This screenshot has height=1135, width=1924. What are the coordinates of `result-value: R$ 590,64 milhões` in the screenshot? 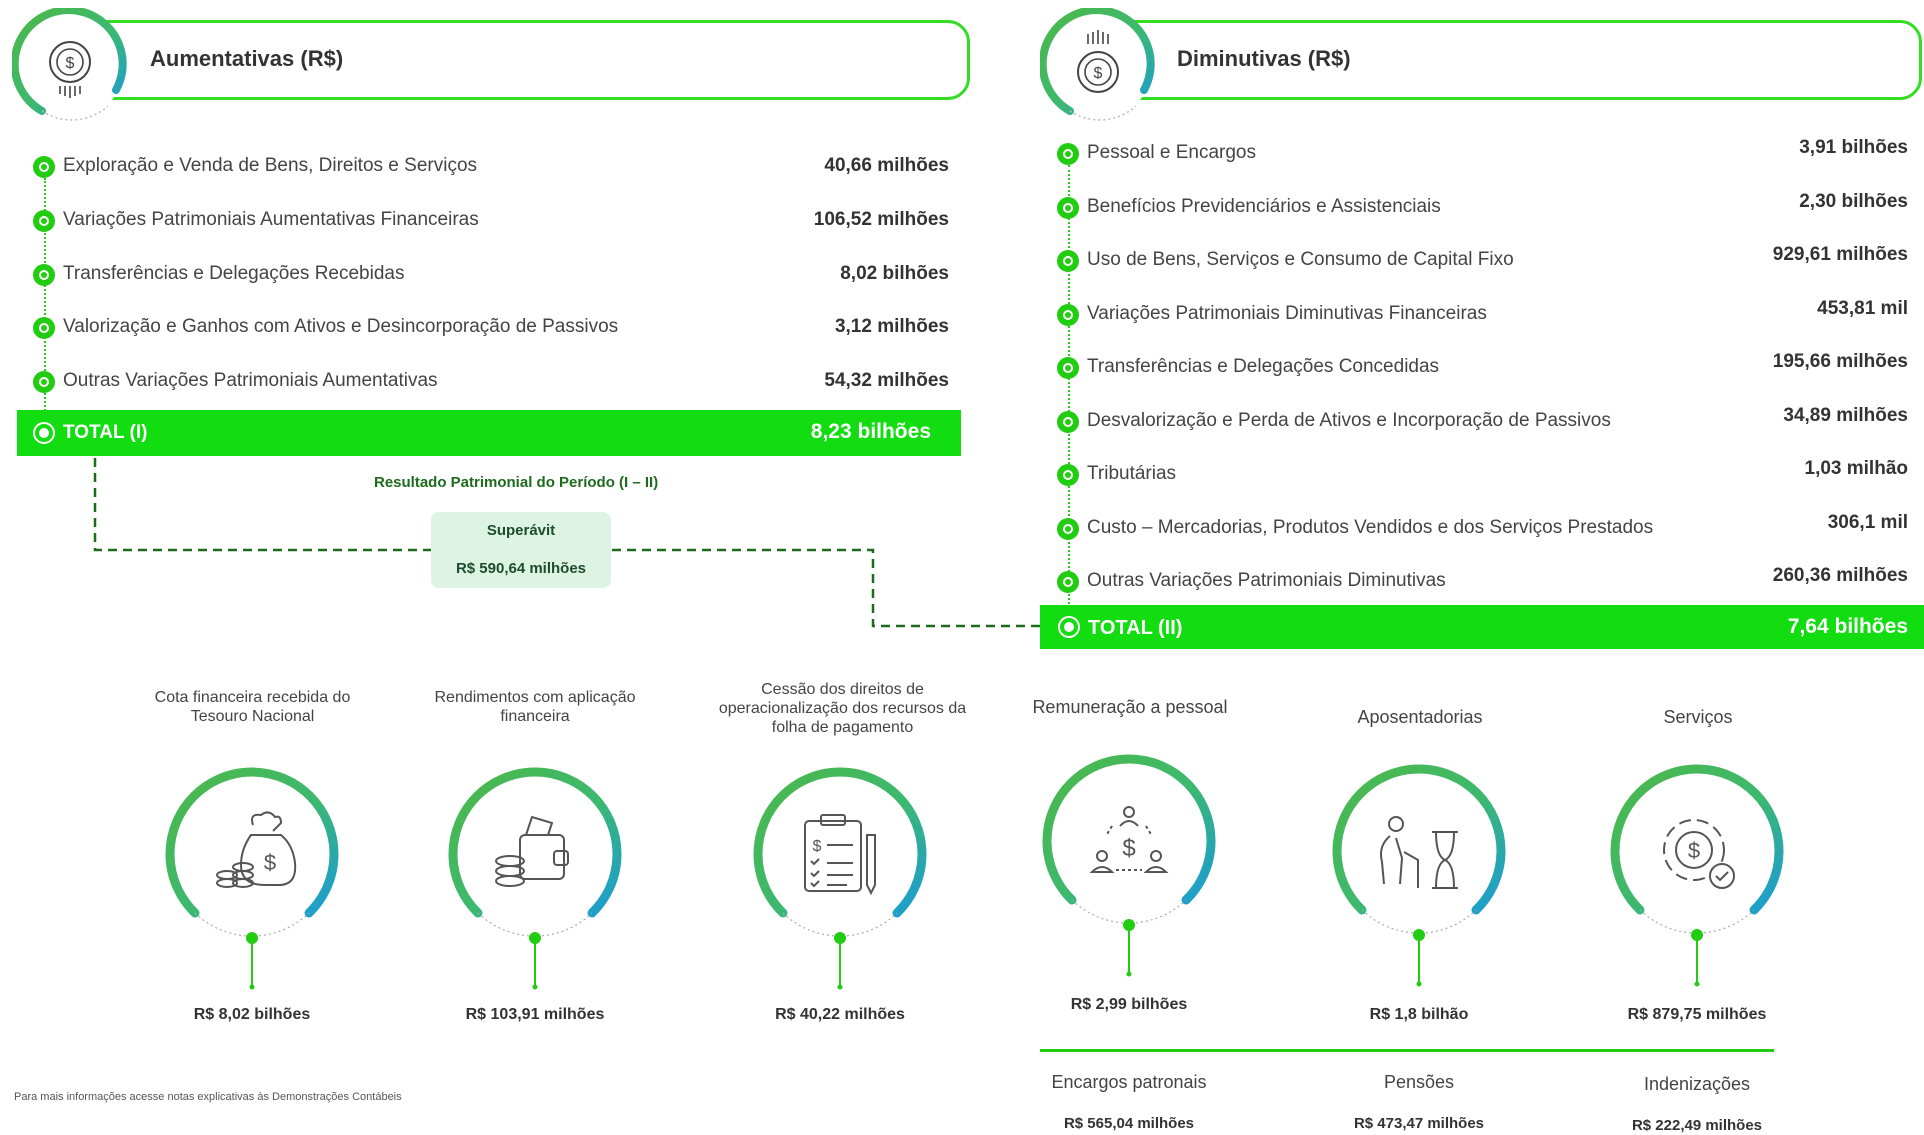 It's located at (521, 568).